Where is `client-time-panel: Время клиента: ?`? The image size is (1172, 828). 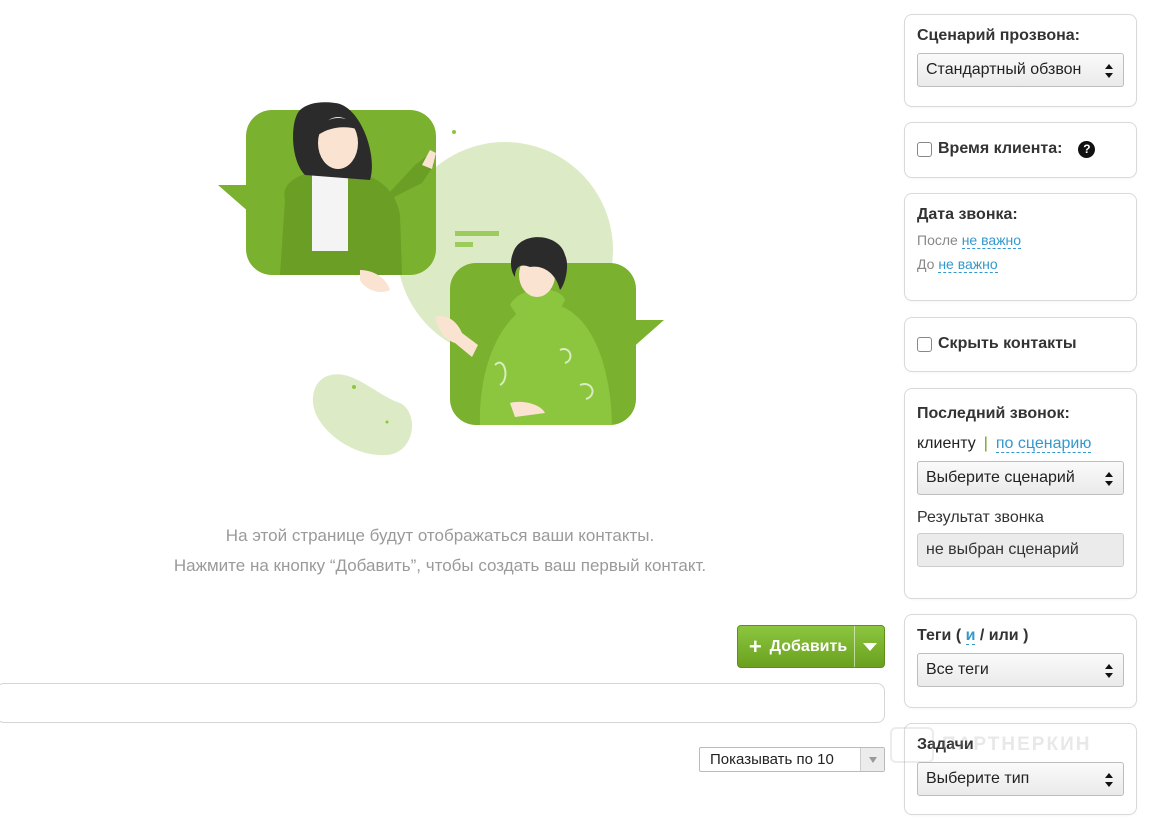
client-time-panel: Время клиента: ? is located at coordinates (1020, 150).